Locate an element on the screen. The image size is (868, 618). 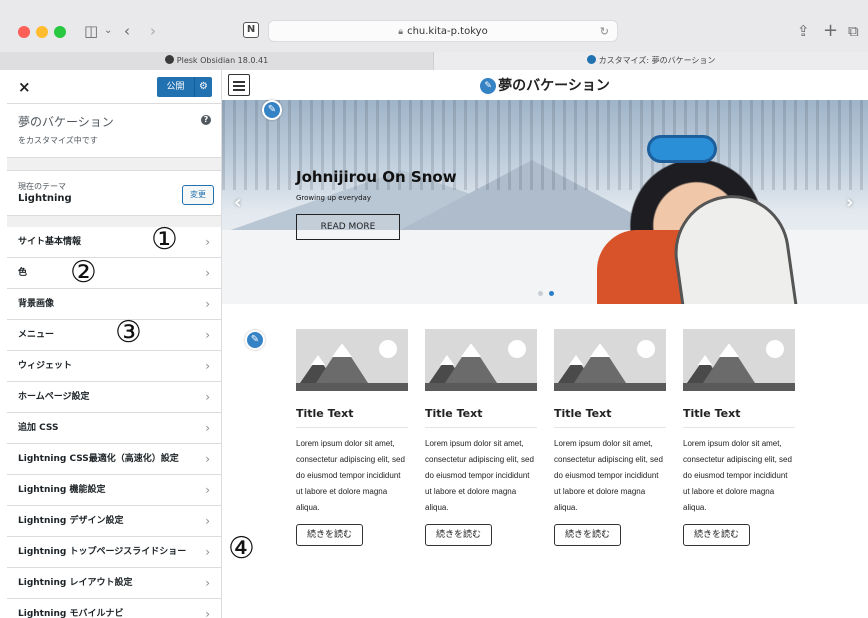
tab-customizer: カスタマイズ: 夢のバケーション is located at coordinates (651, 61).